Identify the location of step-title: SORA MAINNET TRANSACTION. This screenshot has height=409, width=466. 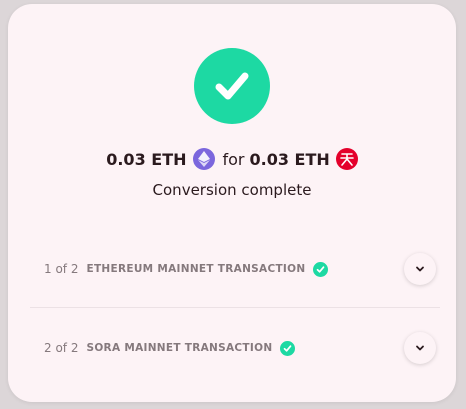
(179, 348).